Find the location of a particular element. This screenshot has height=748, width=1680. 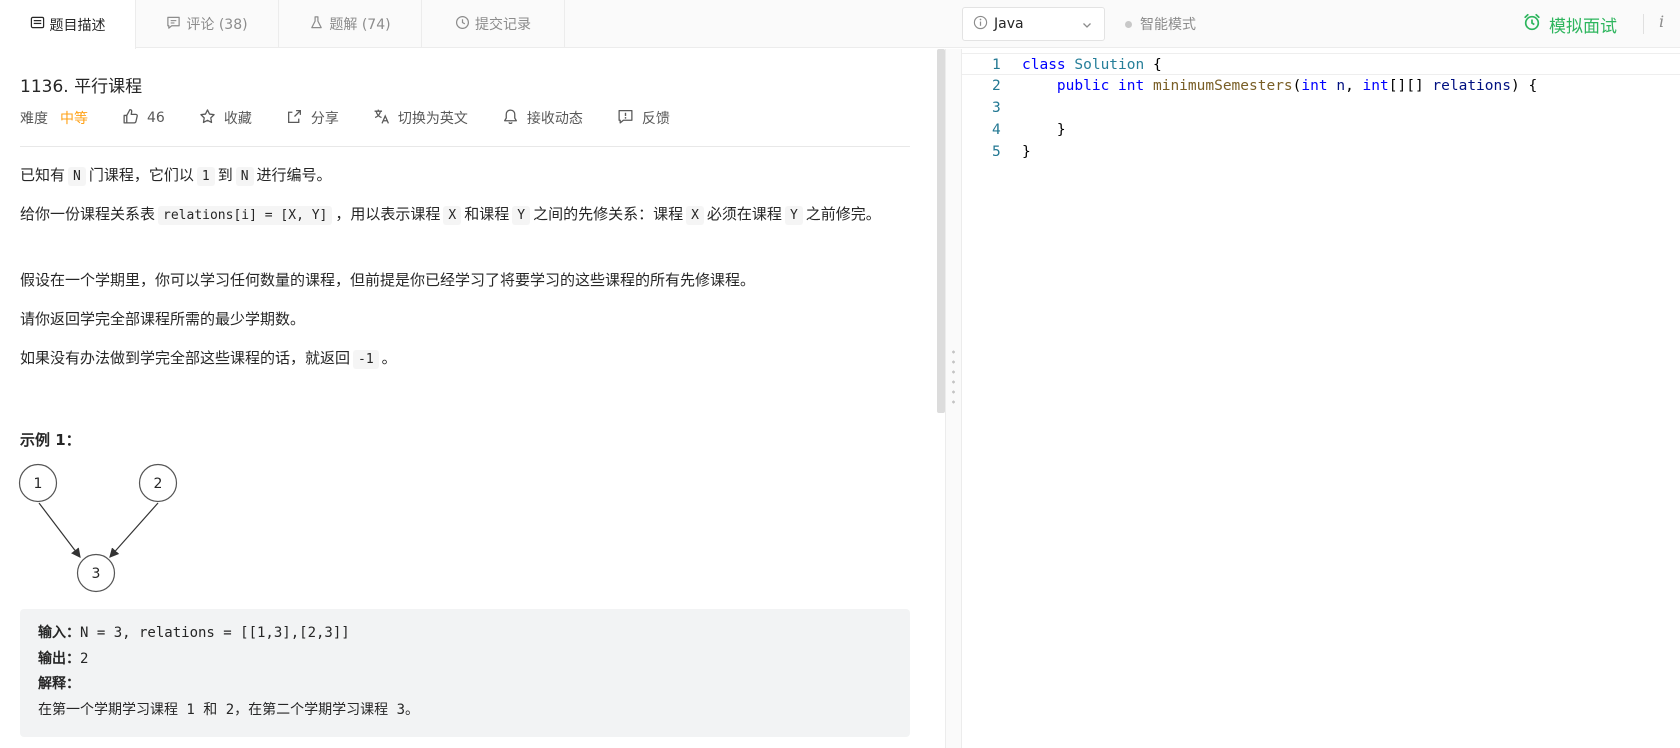

pane-splitter is located at coordinates (953, 398).